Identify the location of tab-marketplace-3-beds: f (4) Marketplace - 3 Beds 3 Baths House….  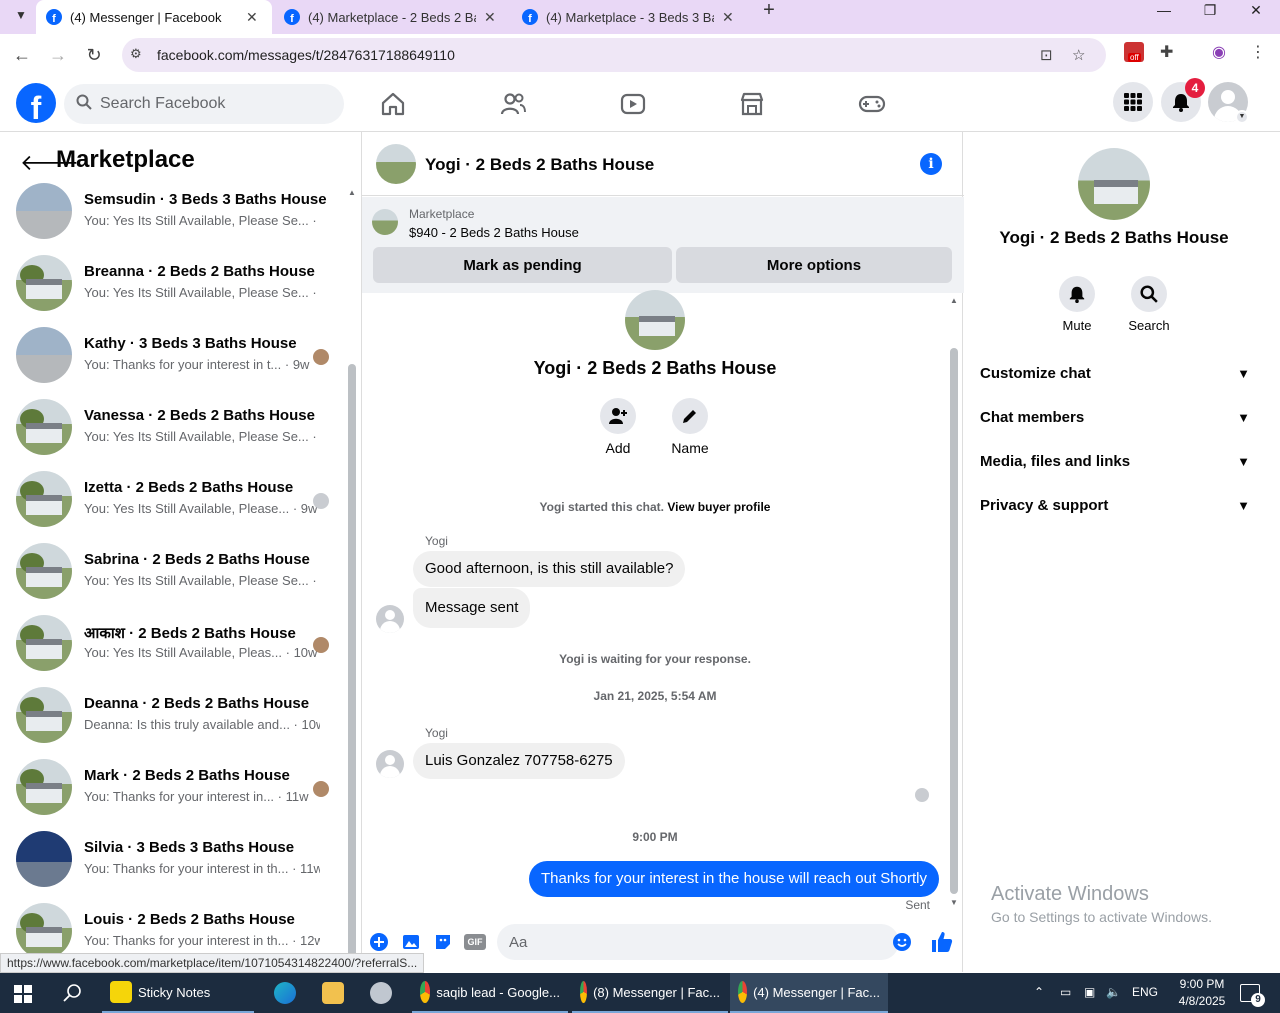
(630, 17).